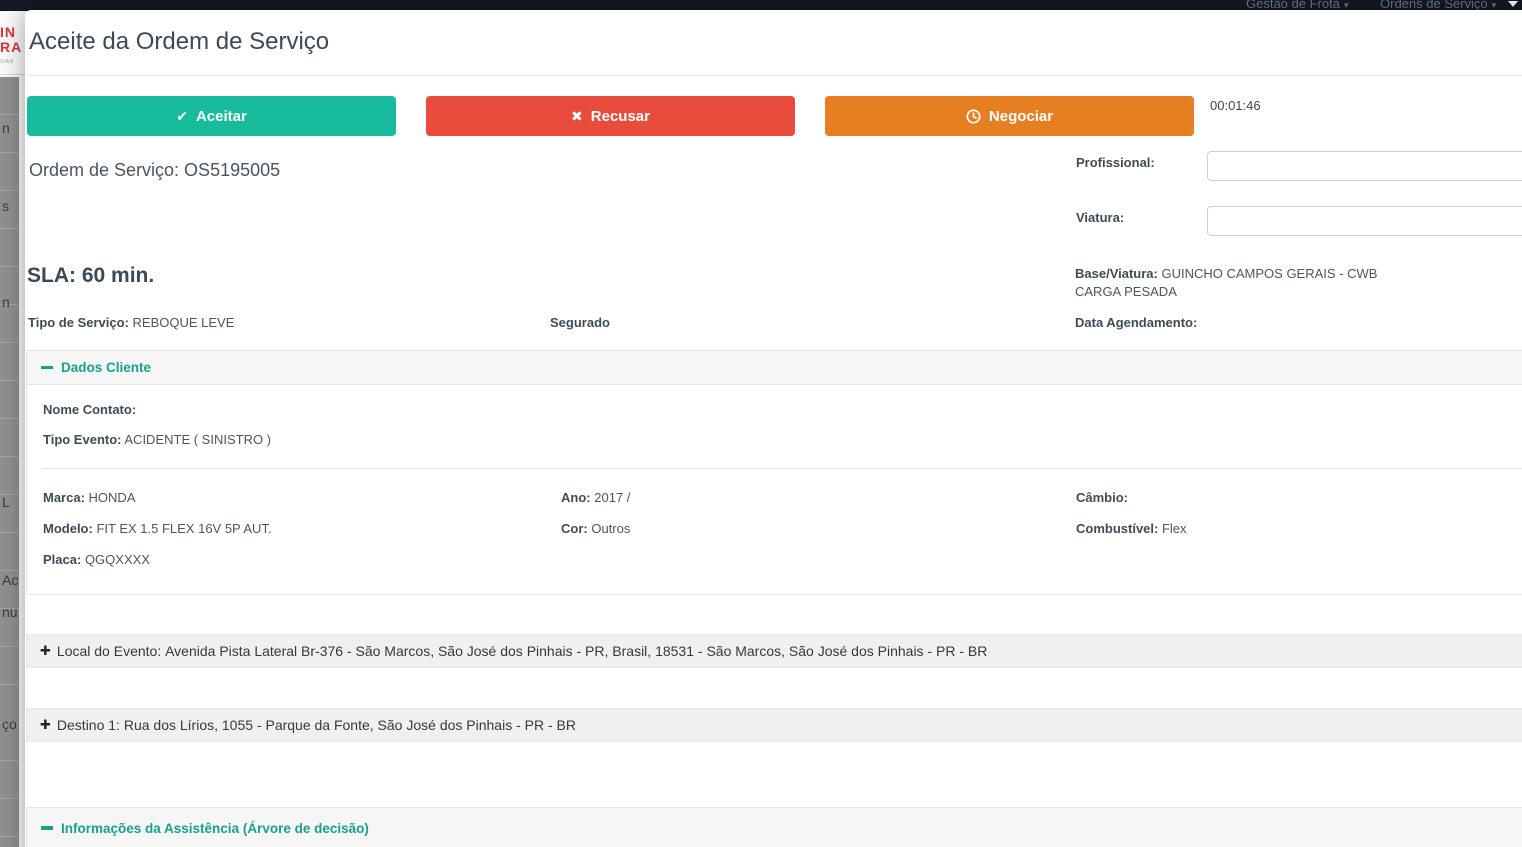 The image size is (1522, 847). Describe the element at coordinates (1364, 166) in the screenshot. I see `professional-input` at that location.